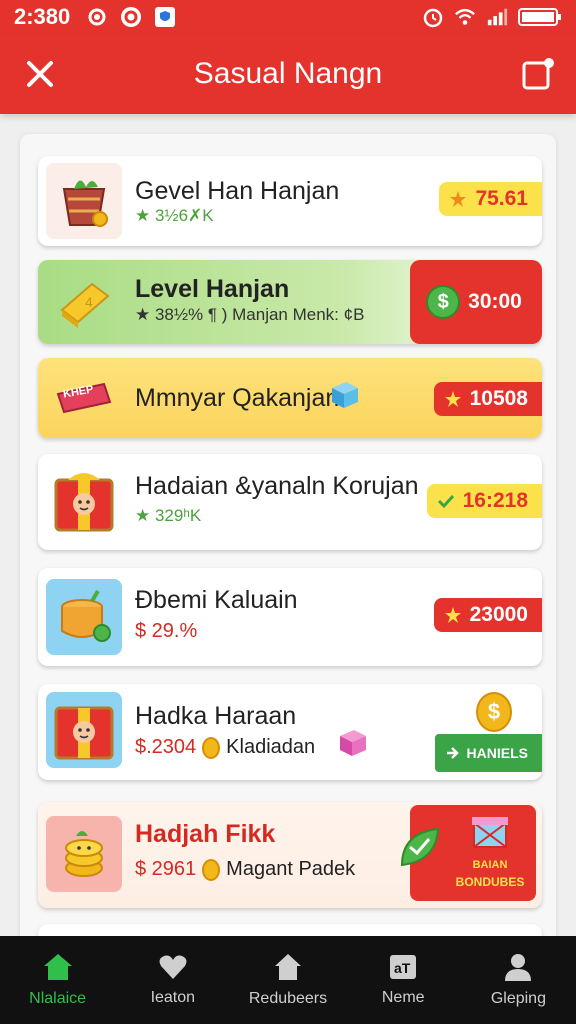  Describe the element at coordinates (290, 502) in the screenshot. I see `list-item: Hadaian &yanaln Korujan ★ 329ʰK 16:218` at that location.